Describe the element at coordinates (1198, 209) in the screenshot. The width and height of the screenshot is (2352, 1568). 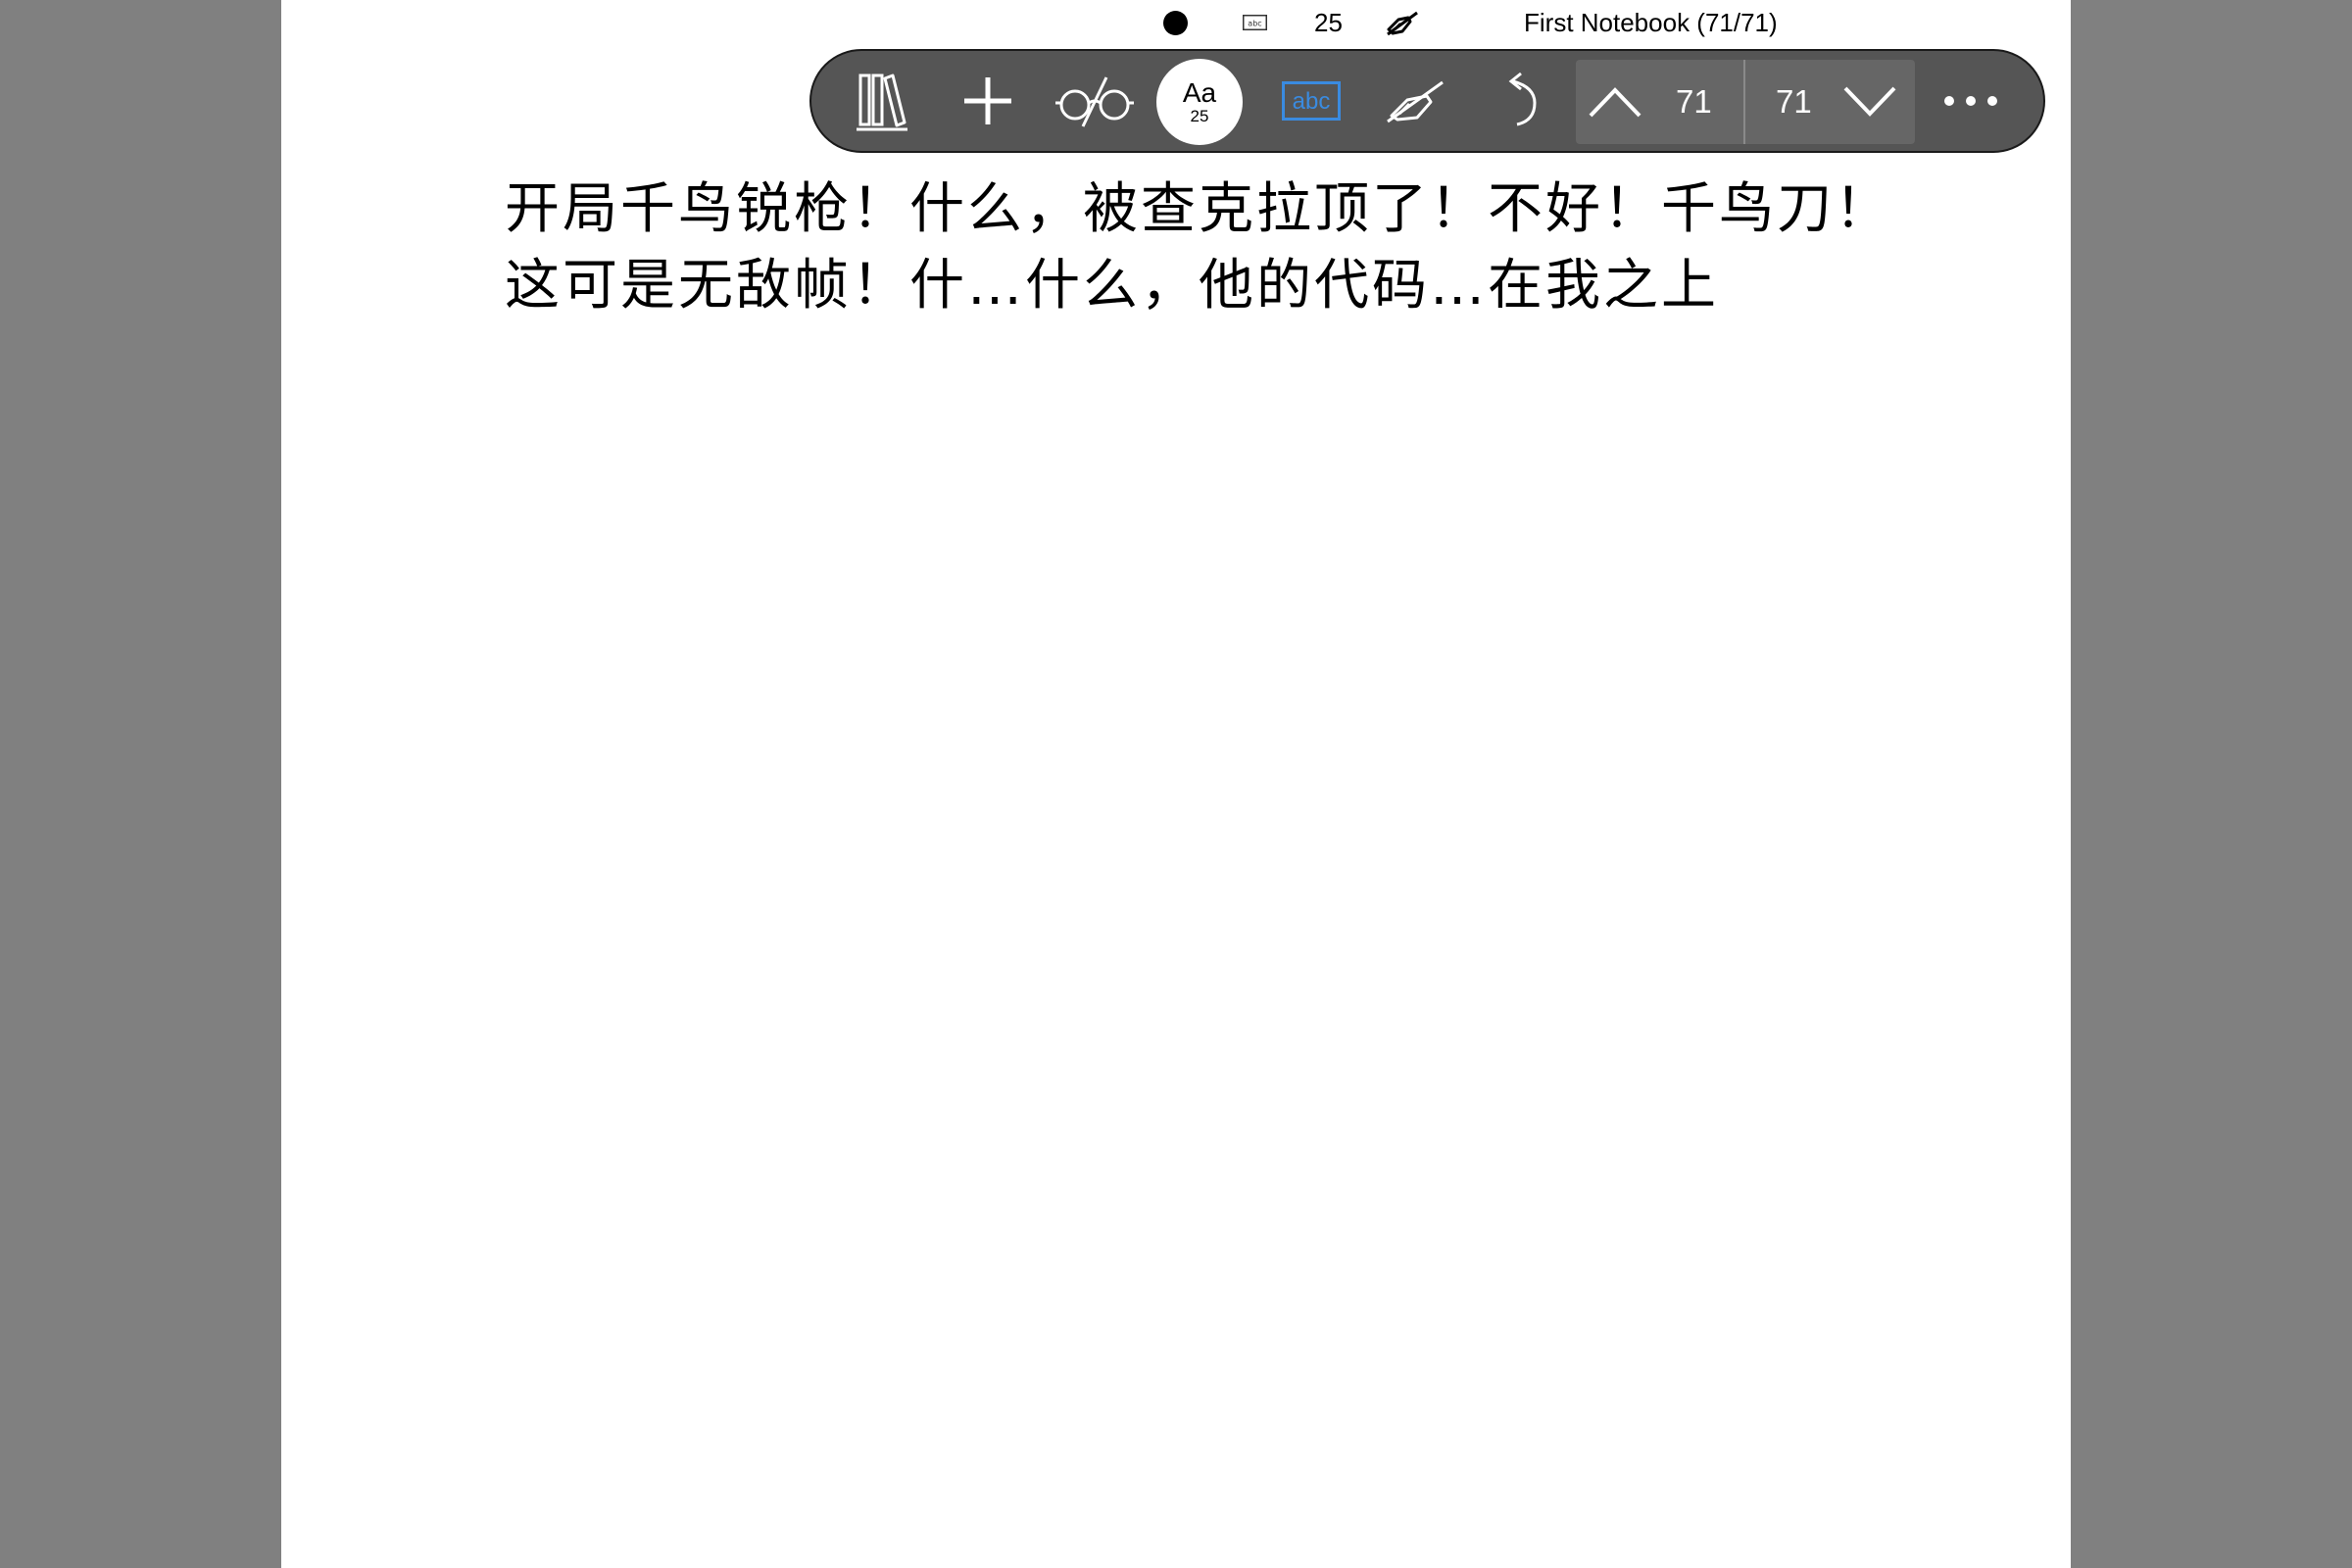
I see `note-text-line: 开局千鸟锐枪！什么，被查克拉顶了！不好！千鸟刀！` at that location.